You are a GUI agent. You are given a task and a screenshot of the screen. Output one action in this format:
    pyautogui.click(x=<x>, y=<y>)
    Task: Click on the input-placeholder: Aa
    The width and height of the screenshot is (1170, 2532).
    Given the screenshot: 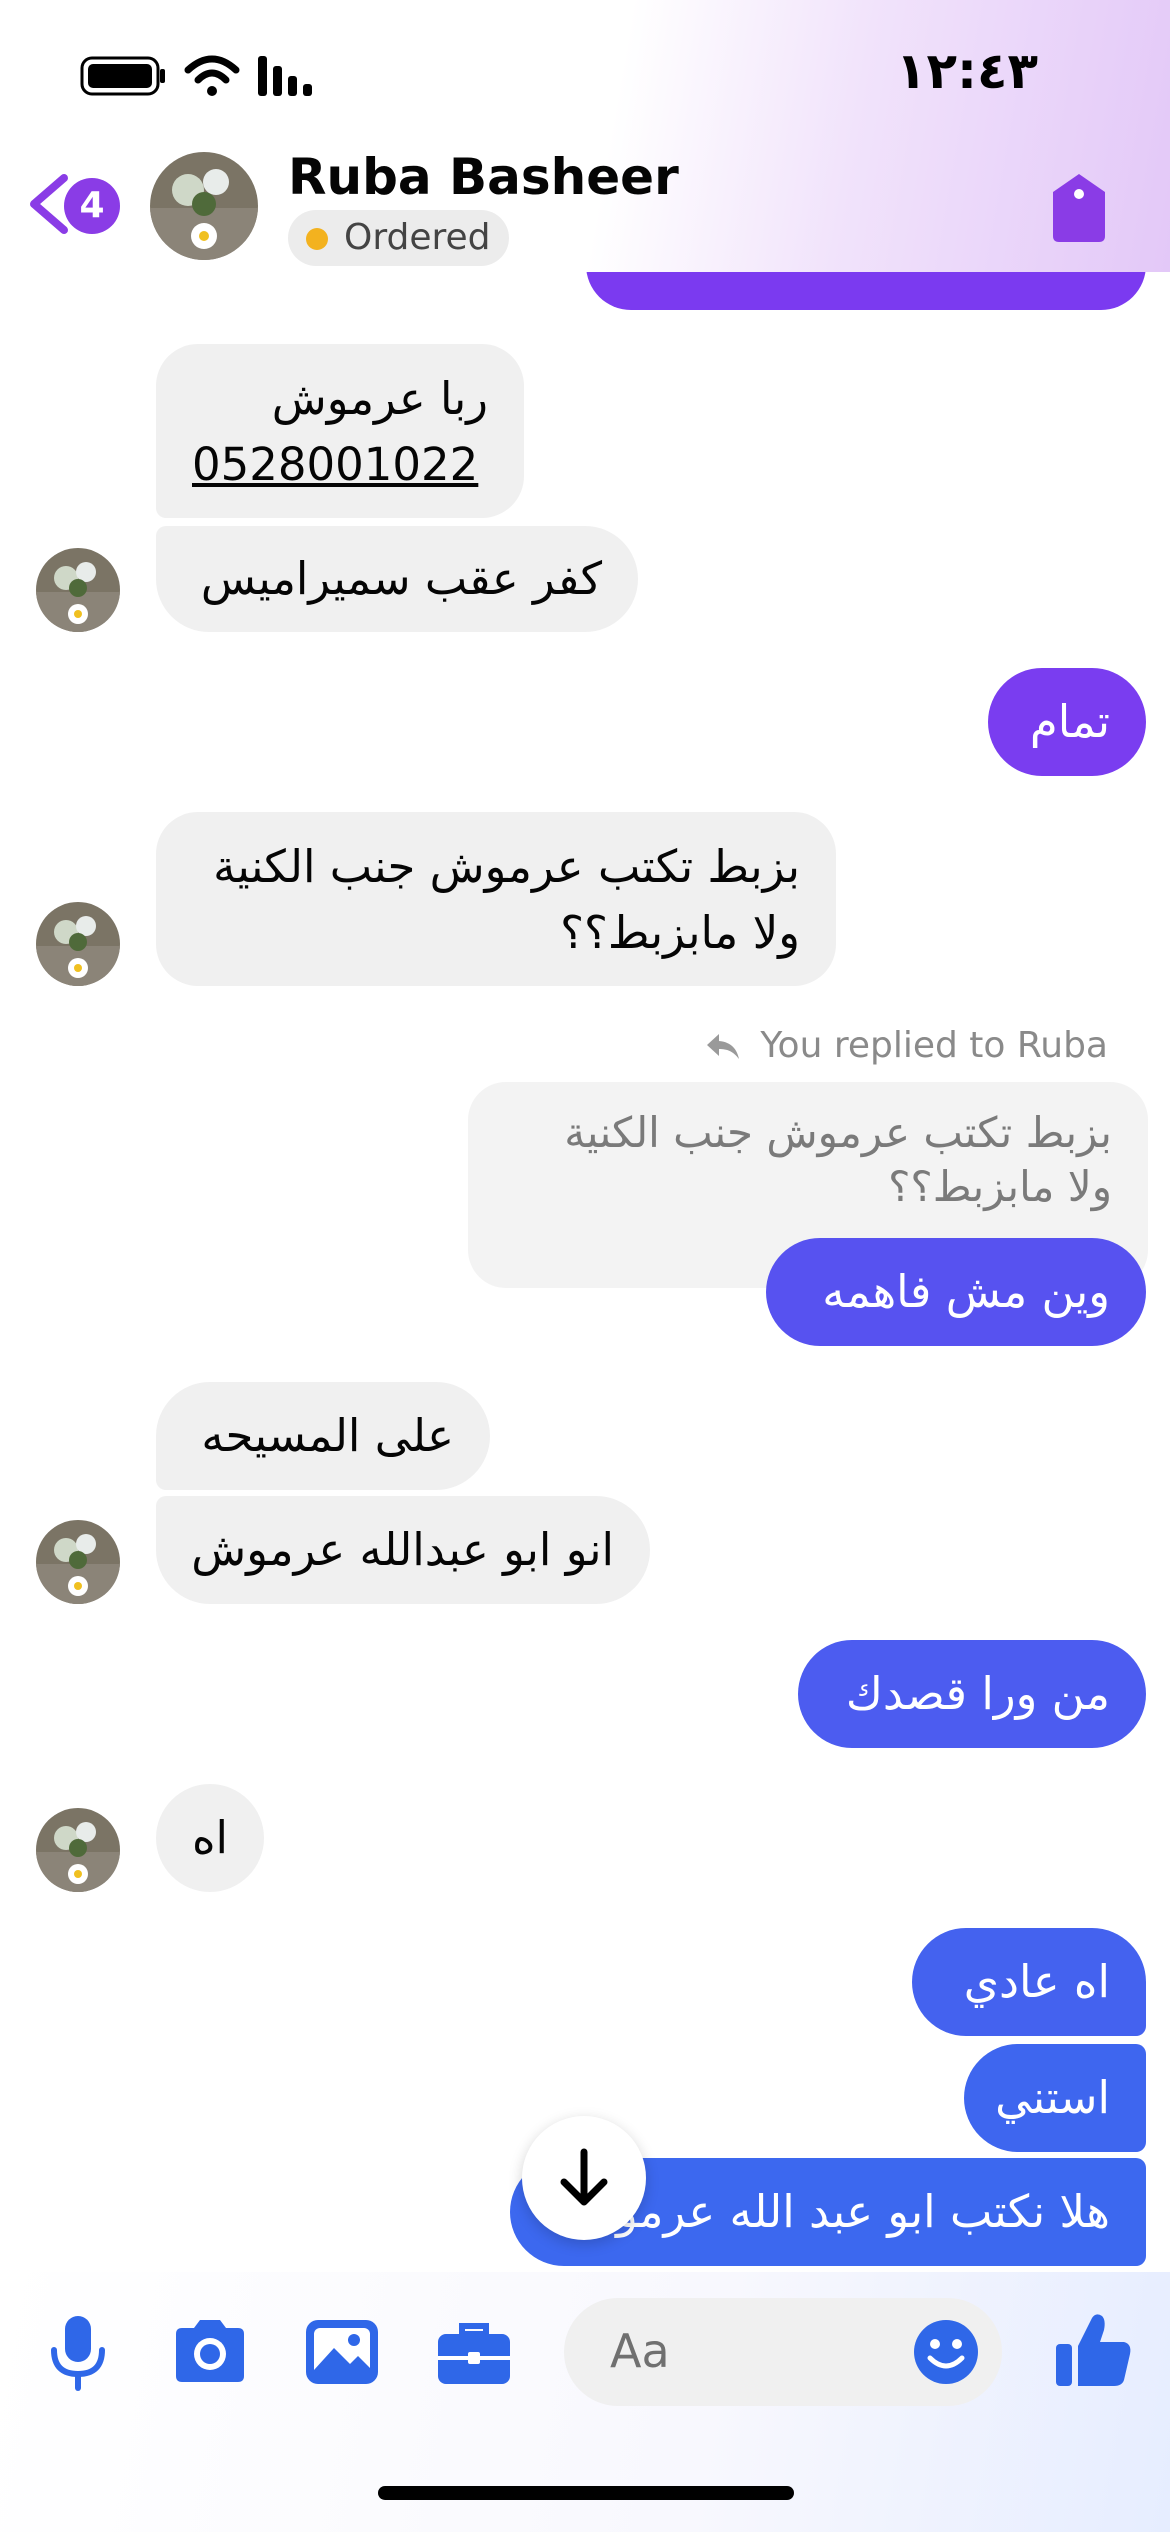 What is the action you would take?
    pyautogui.click(x=640, y=2351)
    